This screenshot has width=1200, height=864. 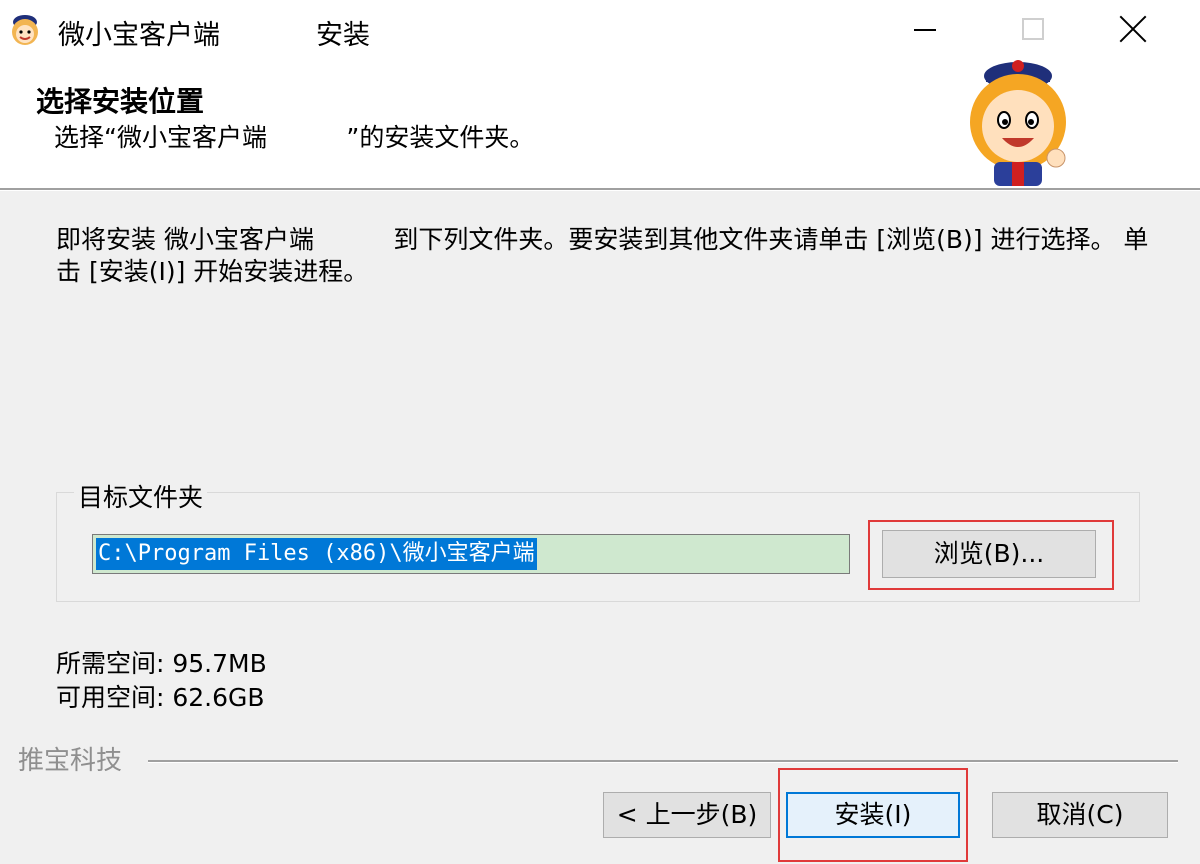 What do you see at coordinates (1034, 29) in the screenshot?
I see `maximize-icon` at bounding box center [1034, 29].